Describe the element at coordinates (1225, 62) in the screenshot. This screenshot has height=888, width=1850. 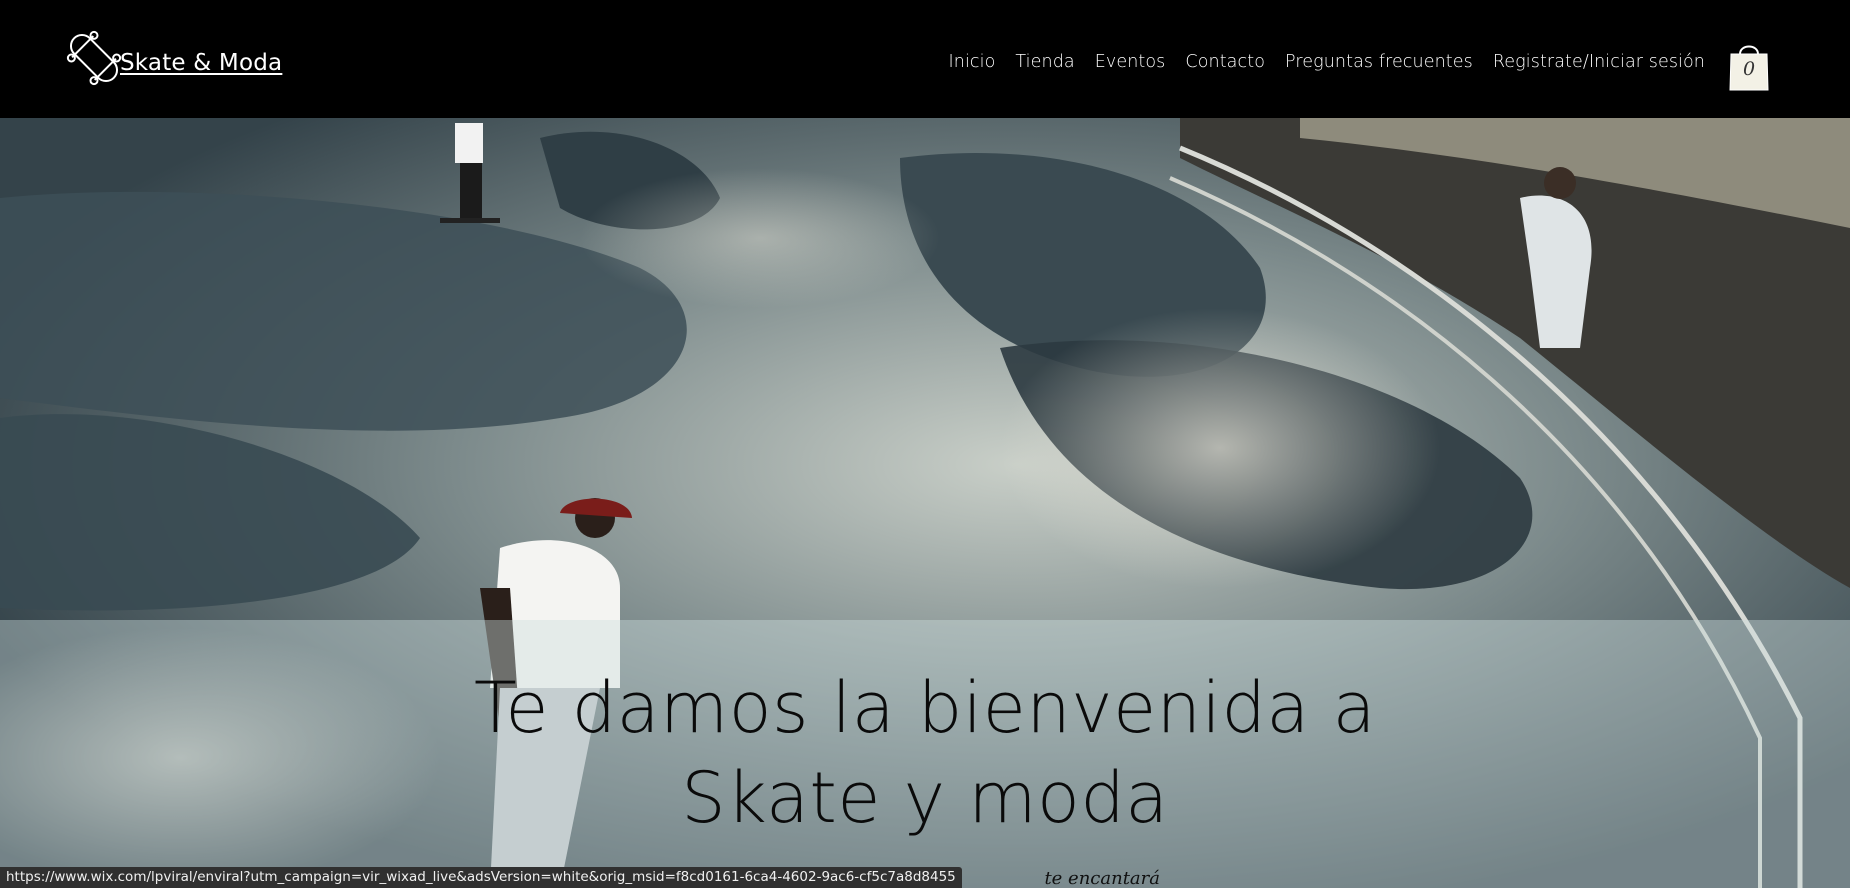
I see `nav-item-contacto: Contacto` at that location.